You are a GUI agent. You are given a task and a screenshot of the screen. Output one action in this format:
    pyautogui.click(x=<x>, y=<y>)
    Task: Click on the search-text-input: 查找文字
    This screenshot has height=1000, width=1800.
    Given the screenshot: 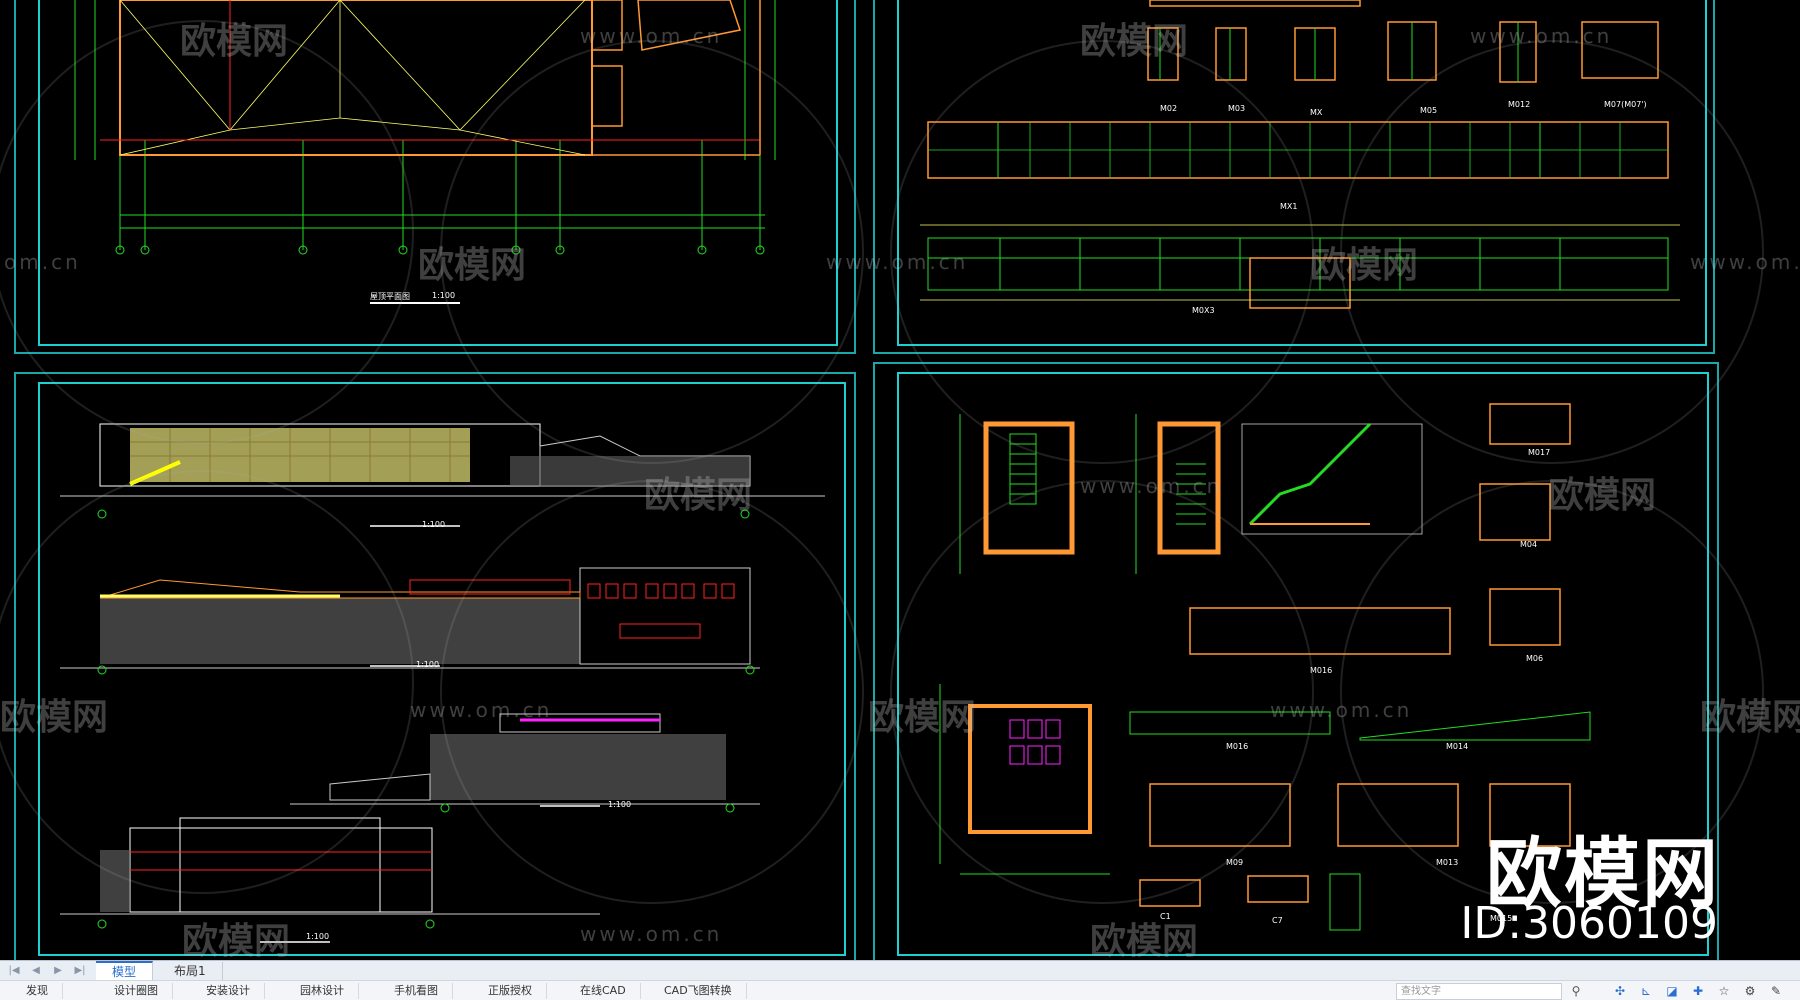 What is the action you would take?
    pyautogui.click(x=1479, y=991)
    